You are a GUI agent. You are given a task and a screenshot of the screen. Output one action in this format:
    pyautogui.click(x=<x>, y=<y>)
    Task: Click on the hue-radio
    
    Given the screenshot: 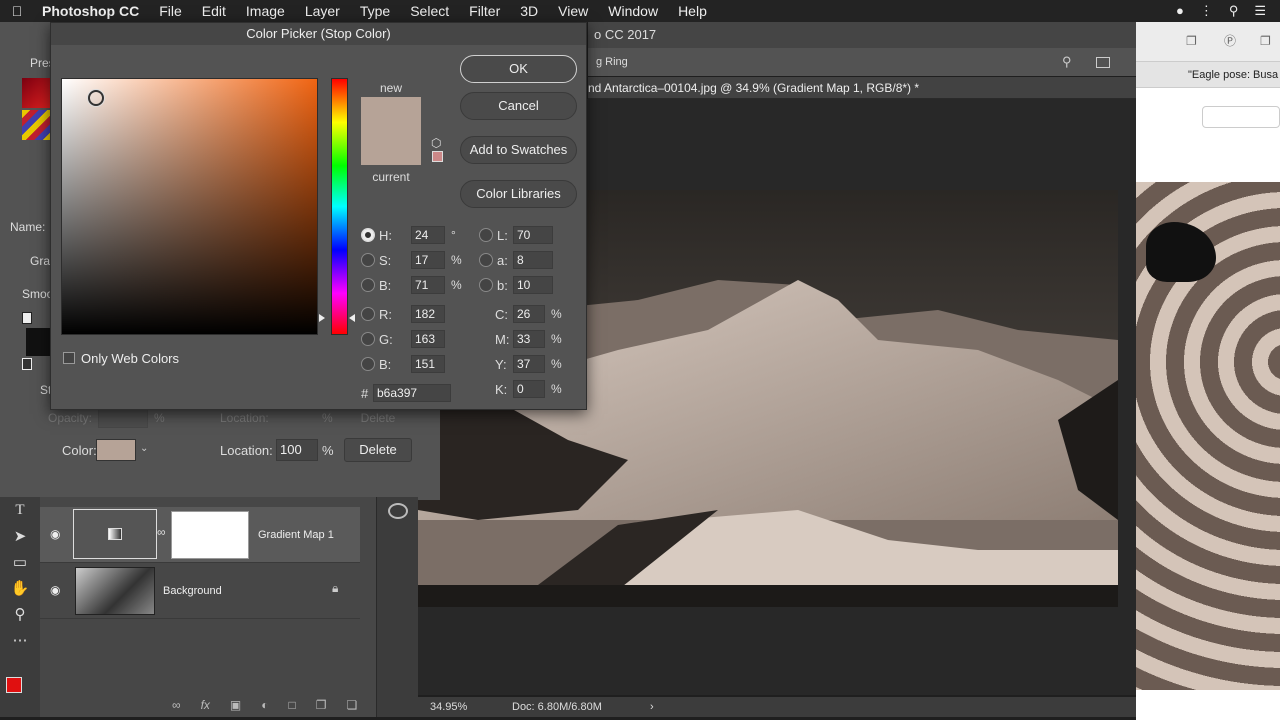 What is the action you would take?
    pyautogui.click(x=368, y=235)
    